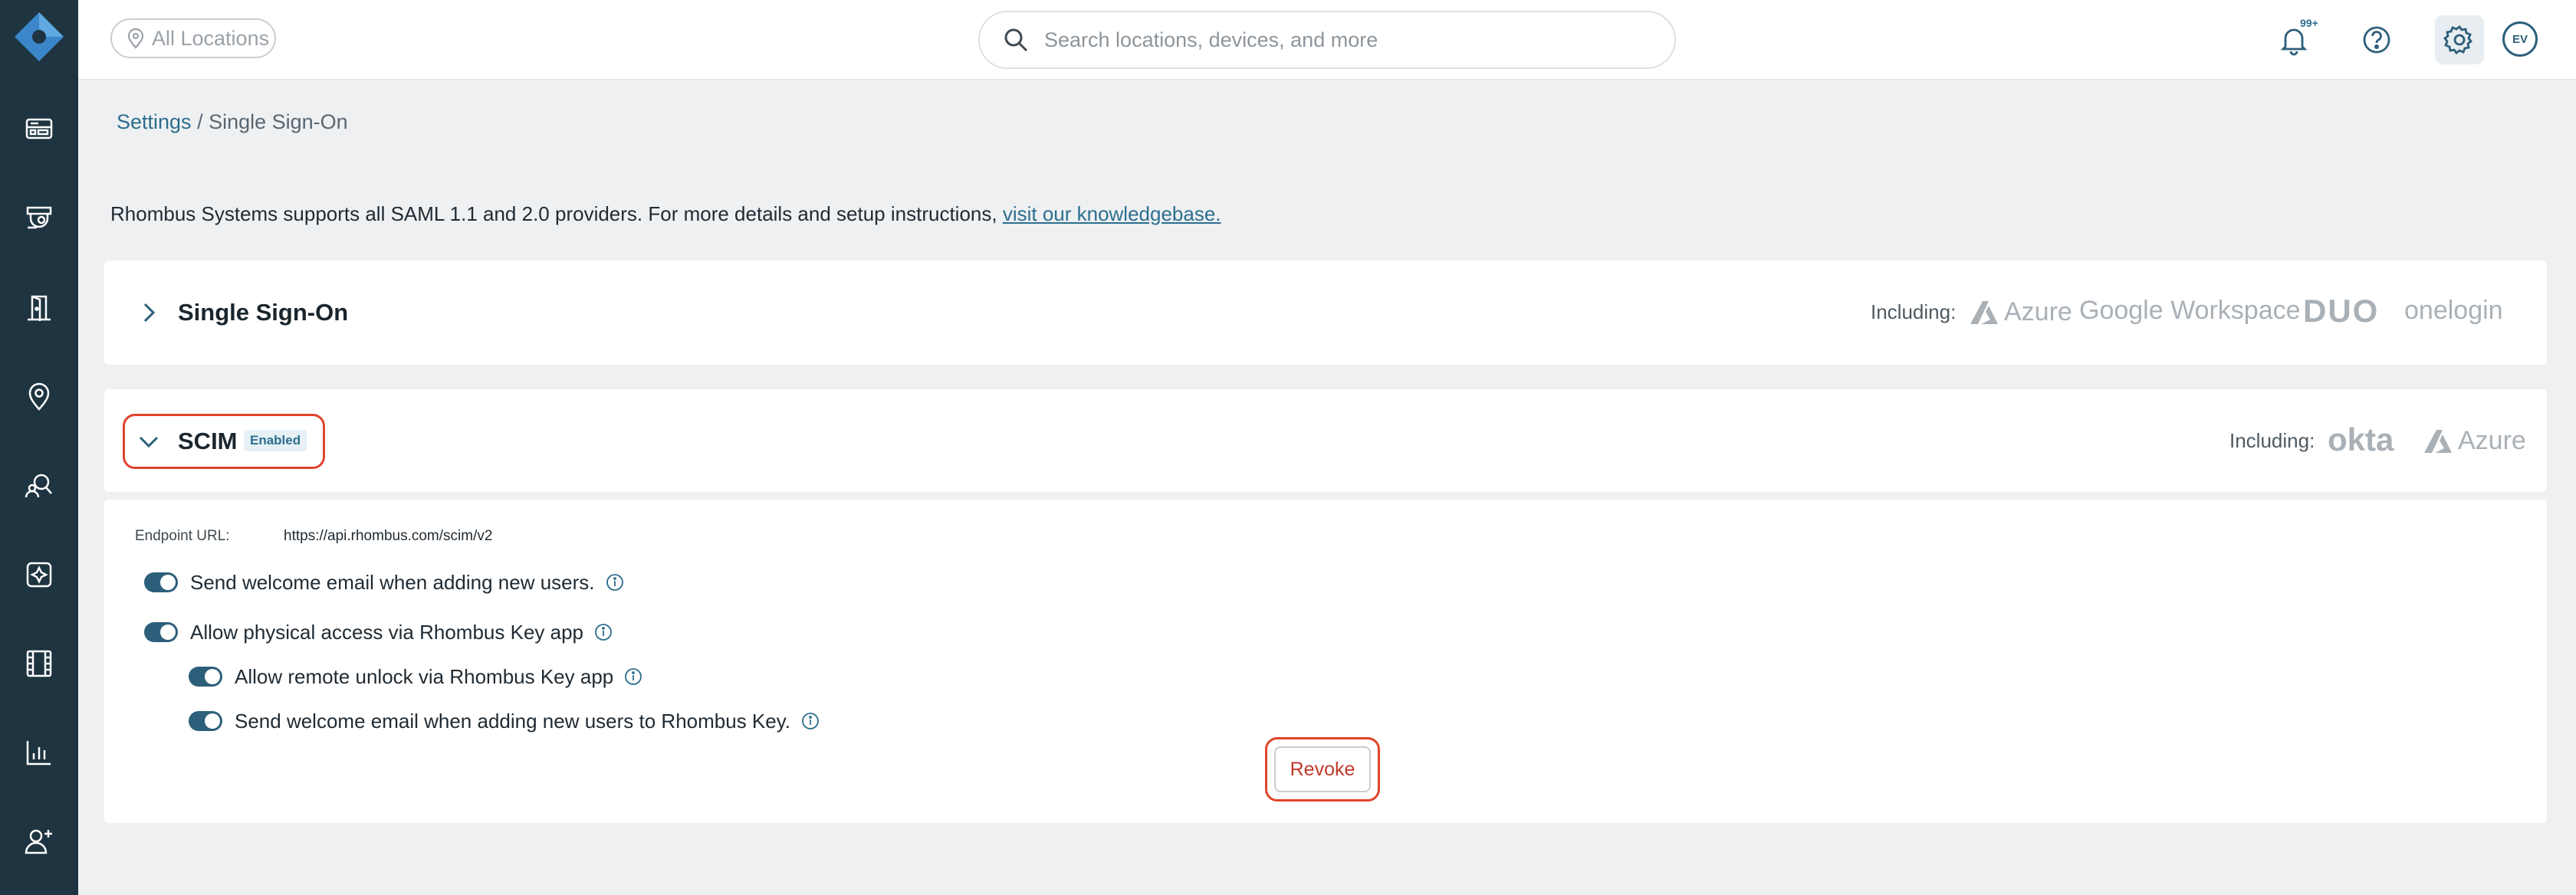 The height and width of the screenshot is (895, 2576). I want to click on breadcrumb-settings-link: Settings, so click(154, 121).